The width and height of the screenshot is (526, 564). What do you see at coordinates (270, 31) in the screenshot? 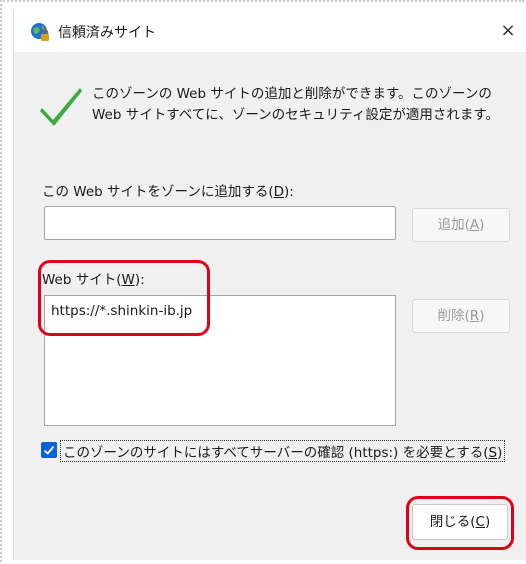
I see `title-bar: 信頼済みサイト ×` at bounding box center [270, 31].